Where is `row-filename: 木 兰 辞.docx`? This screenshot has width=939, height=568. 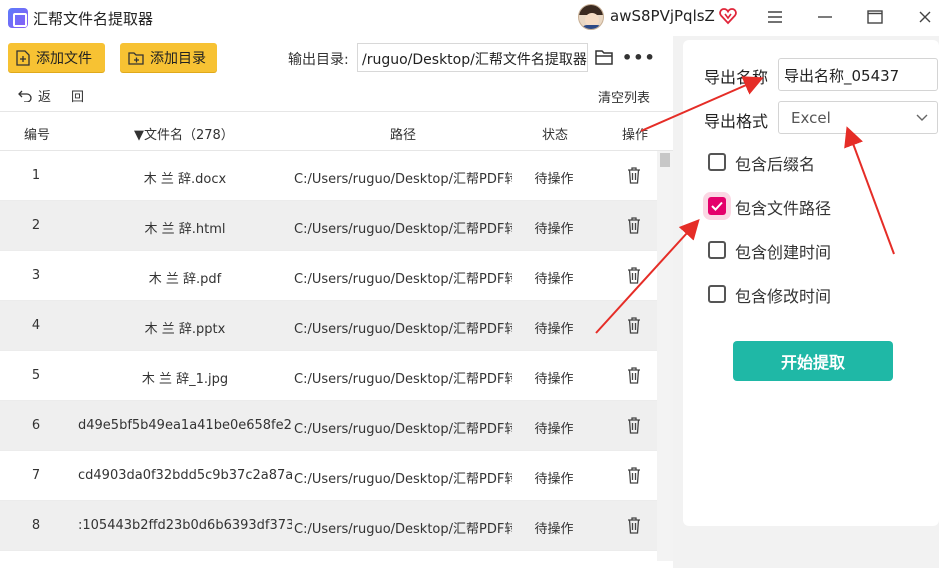
row-filename: 木 兰 辞.docx is located at coordinates (185, 179).